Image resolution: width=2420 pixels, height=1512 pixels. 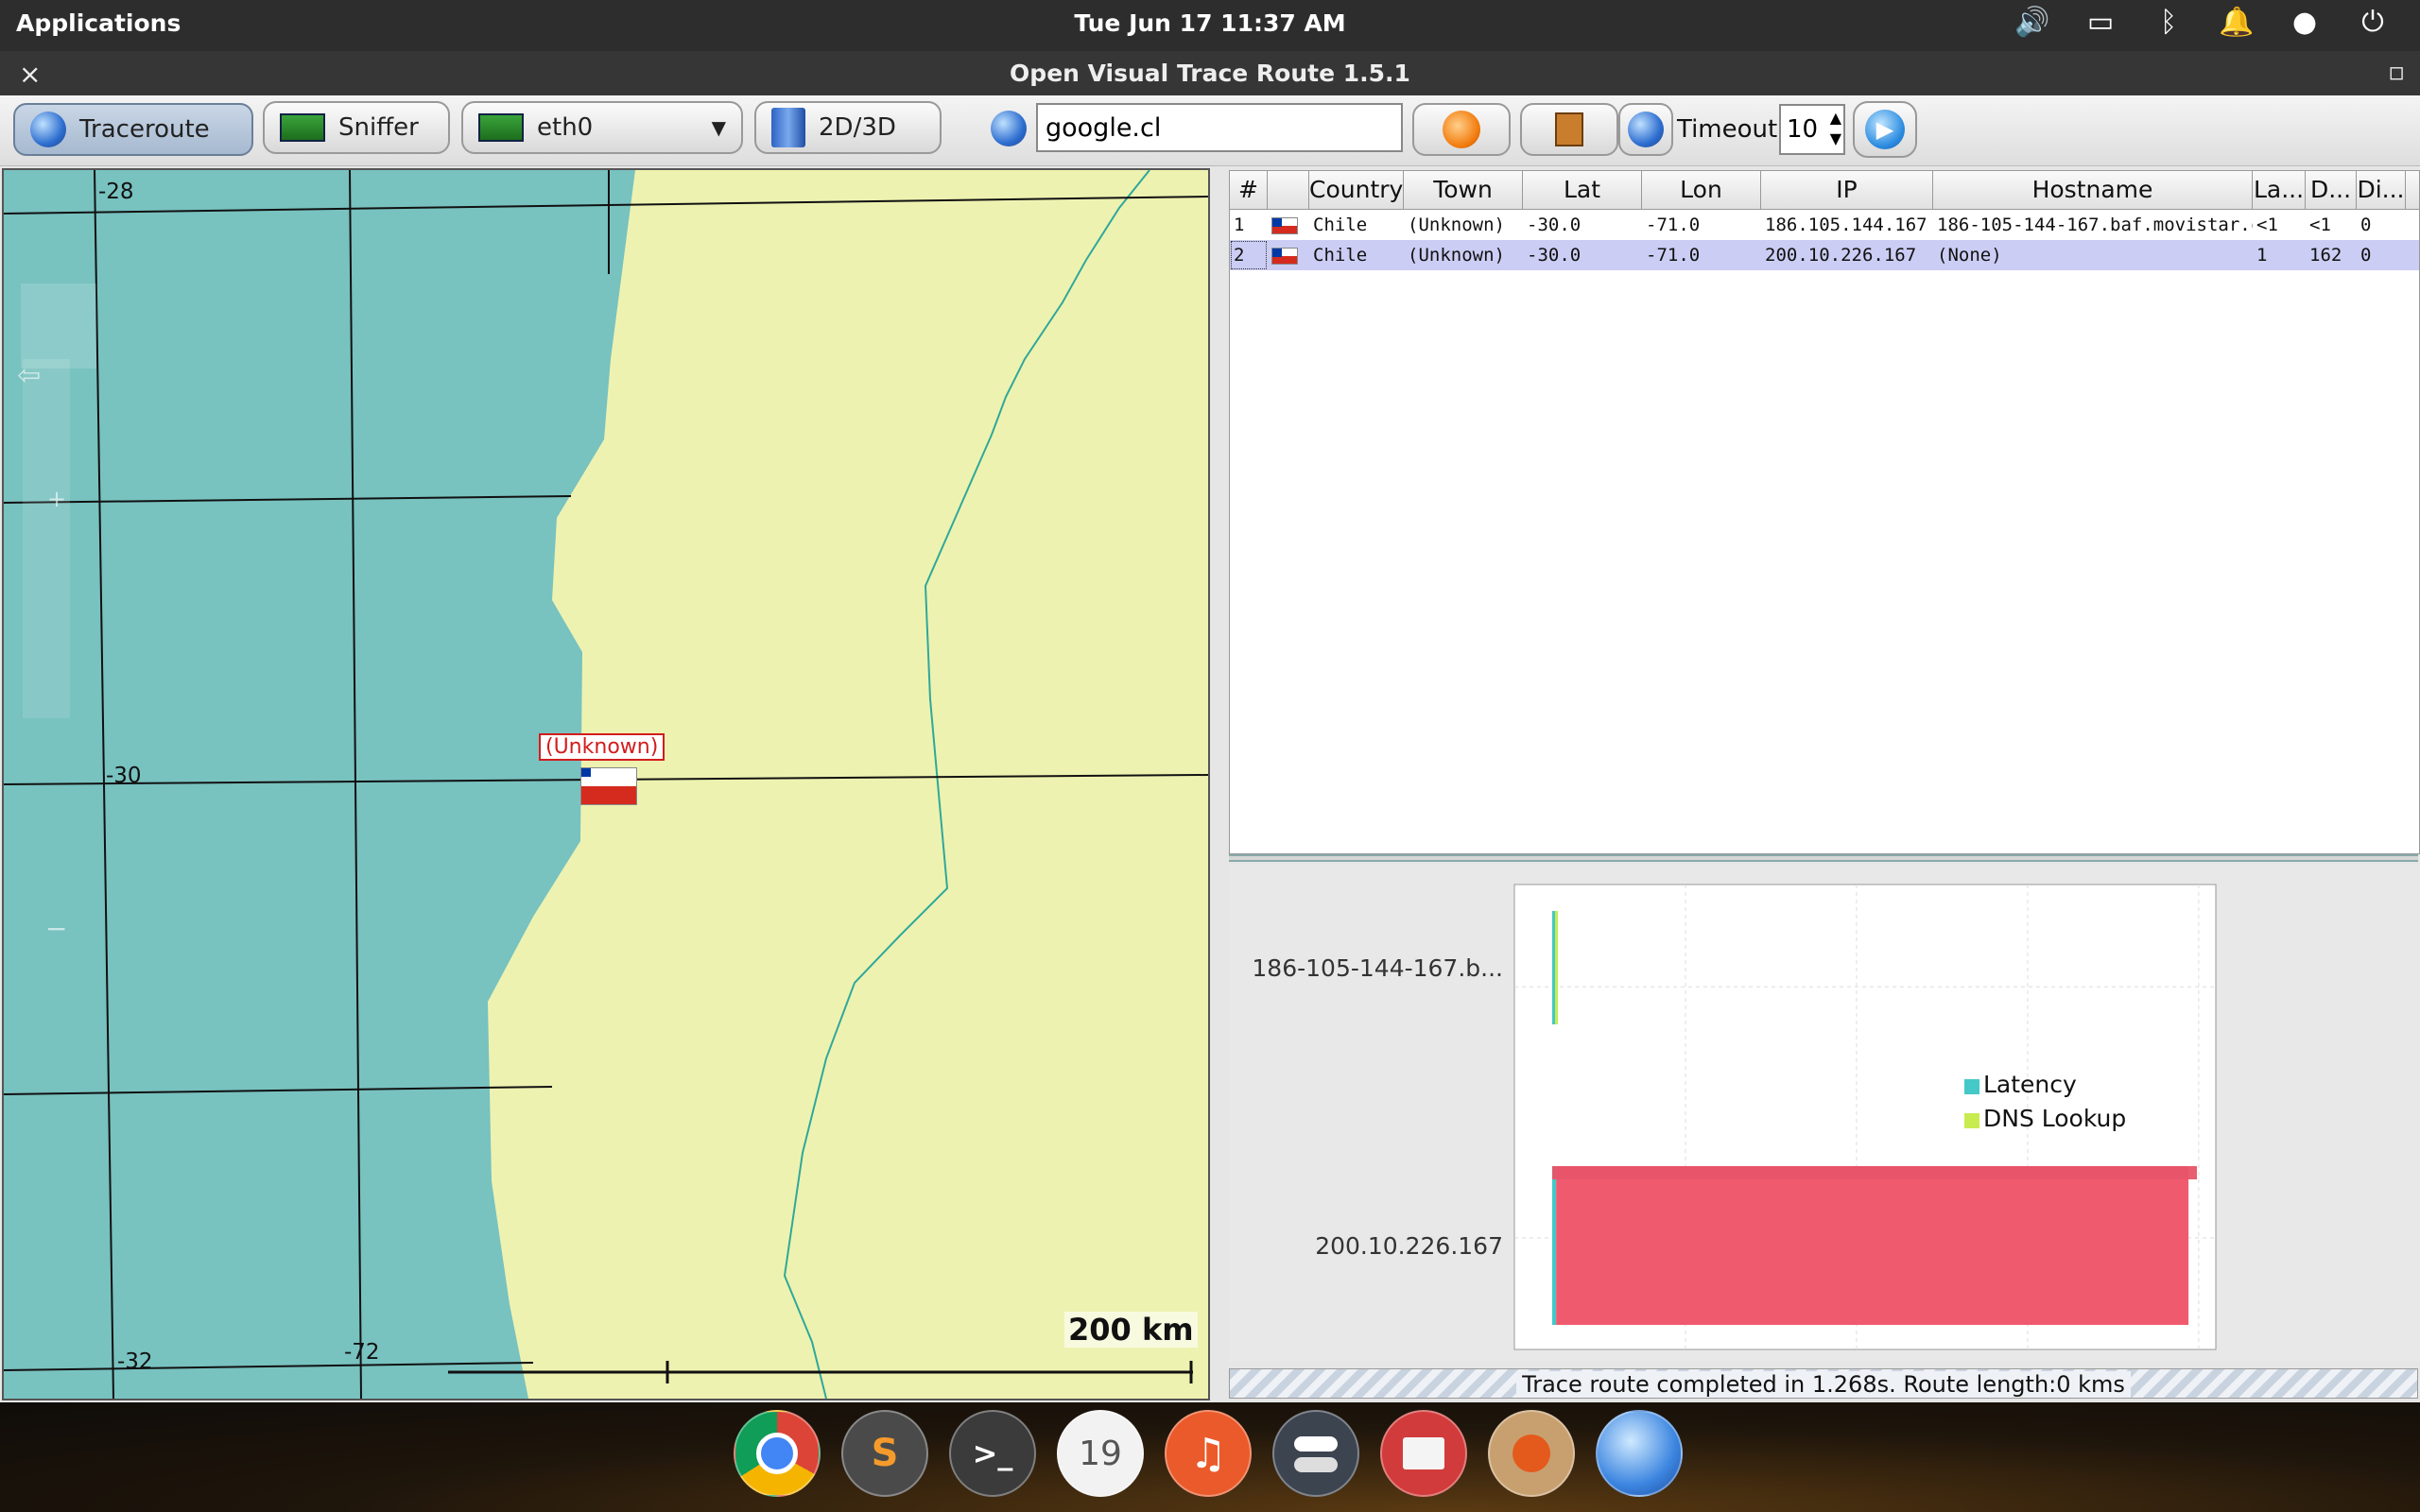 I want to click on display-icon: ▭, so click(x=2100, y=22).